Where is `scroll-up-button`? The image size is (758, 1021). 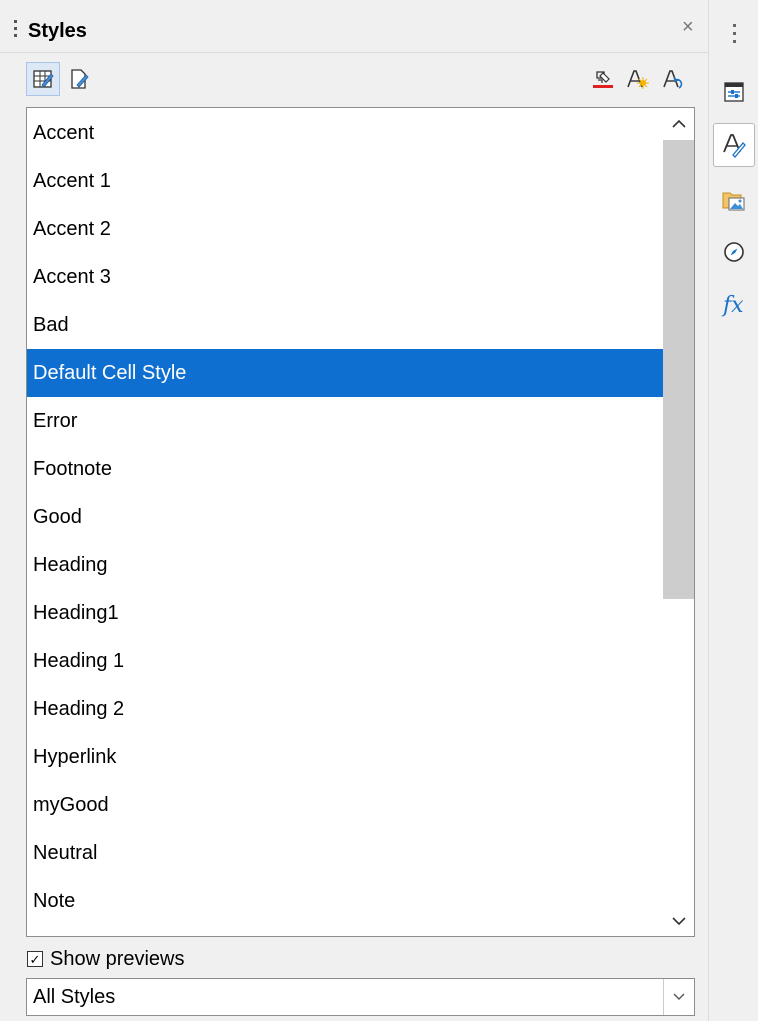
scroll-up-button is located at coordinates (678, 124).